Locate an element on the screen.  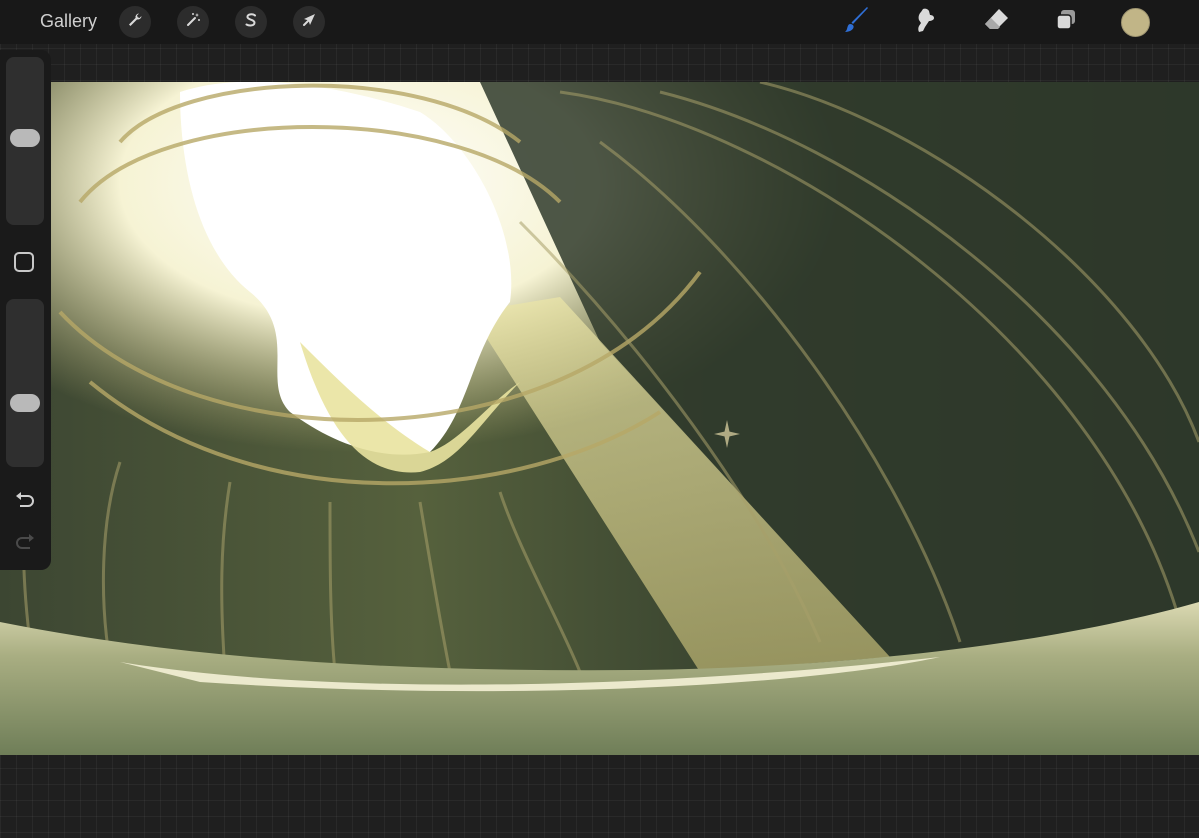
layers-icon is located at coordinates (1066, 22).